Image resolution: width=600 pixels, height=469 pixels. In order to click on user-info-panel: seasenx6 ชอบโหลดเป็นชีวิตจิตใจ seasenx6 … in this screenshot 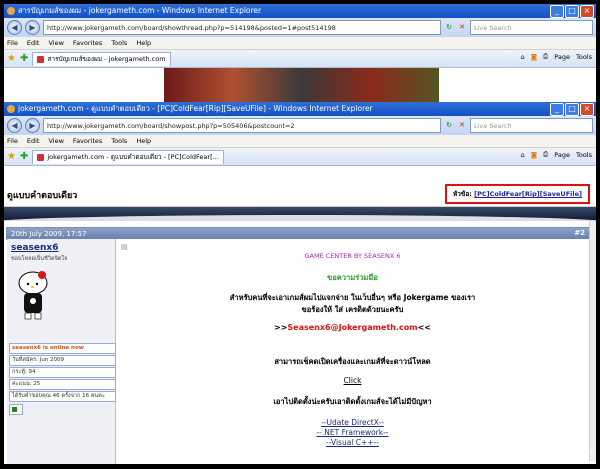, I will do `click(61, 351)`.